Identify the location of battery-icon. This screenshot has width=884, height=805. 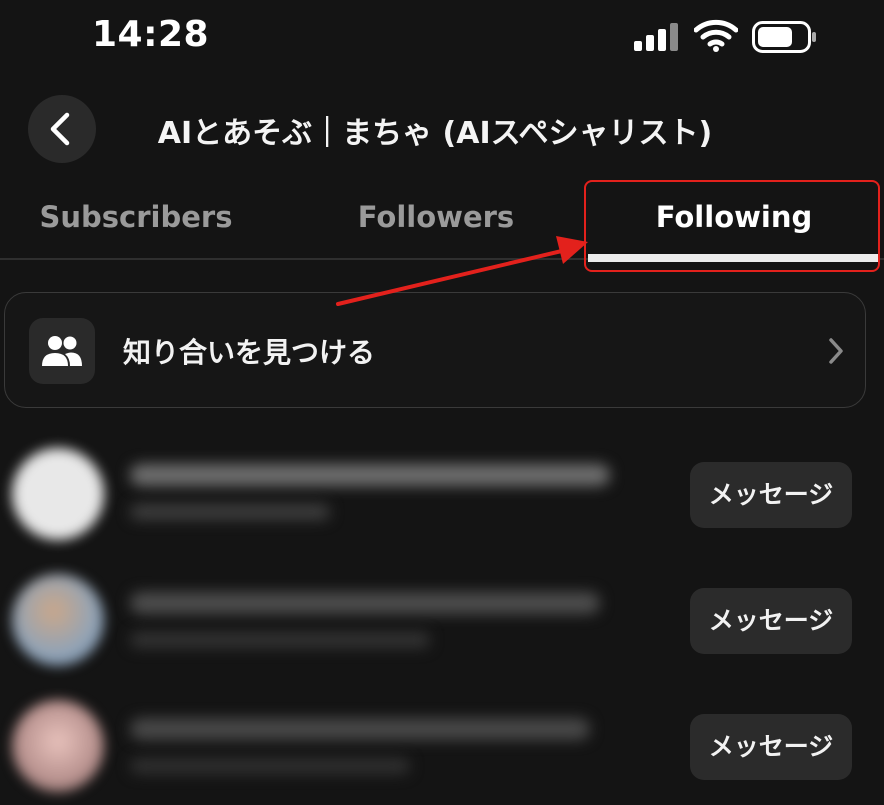
(784, 37).